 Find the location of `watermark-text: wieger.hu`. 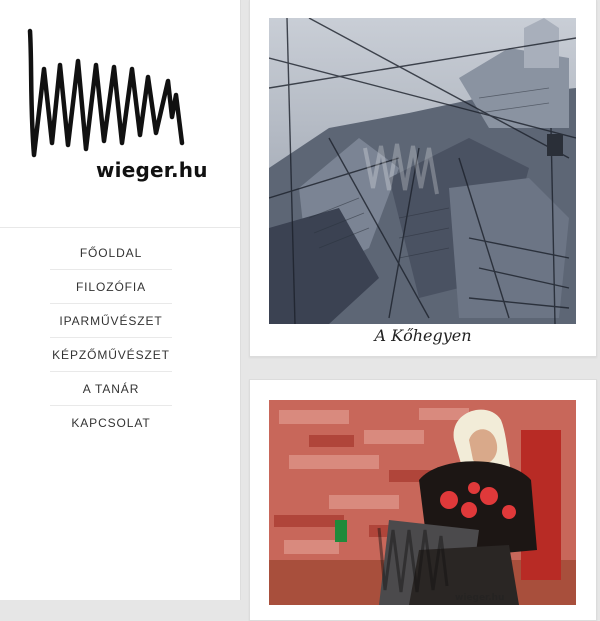

watermark-text: wieger.hu is located at coordinates (479, 598).